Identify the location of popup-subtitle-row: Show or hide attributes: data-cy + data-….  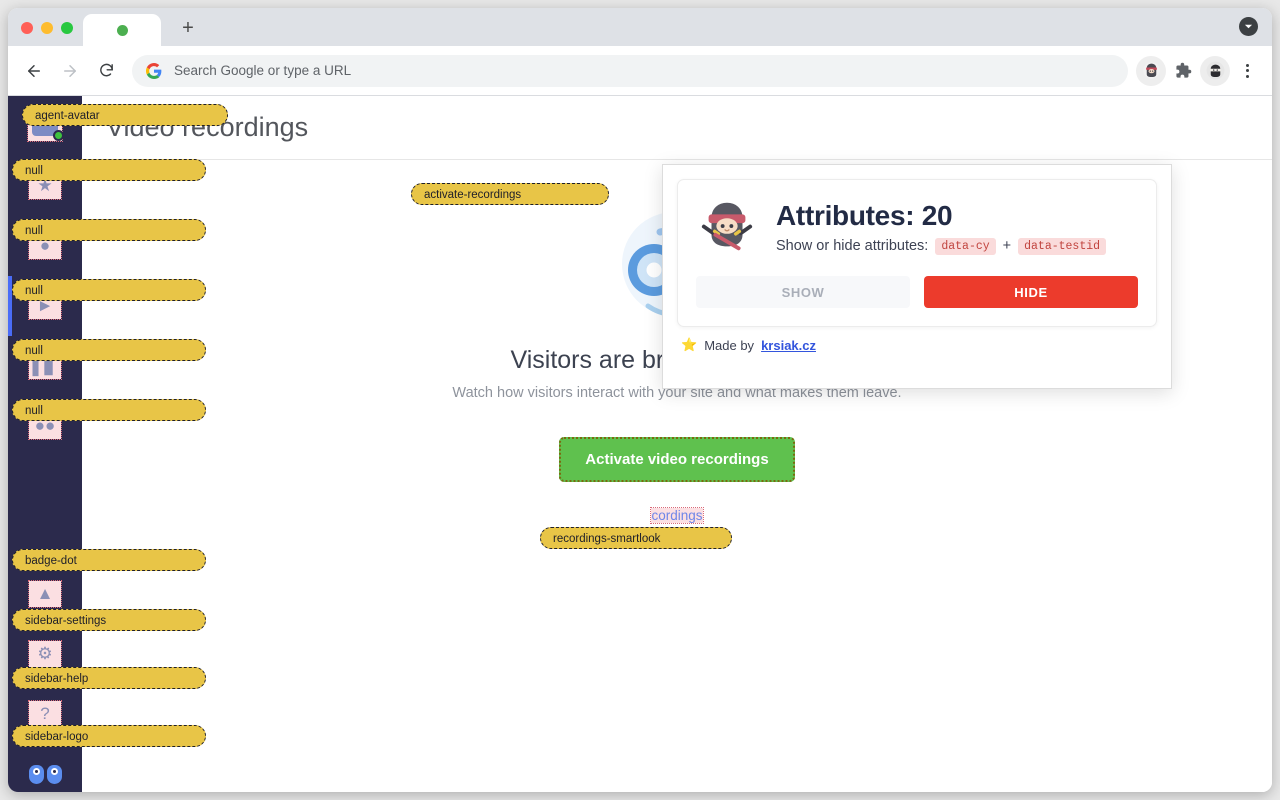
(941, 246).